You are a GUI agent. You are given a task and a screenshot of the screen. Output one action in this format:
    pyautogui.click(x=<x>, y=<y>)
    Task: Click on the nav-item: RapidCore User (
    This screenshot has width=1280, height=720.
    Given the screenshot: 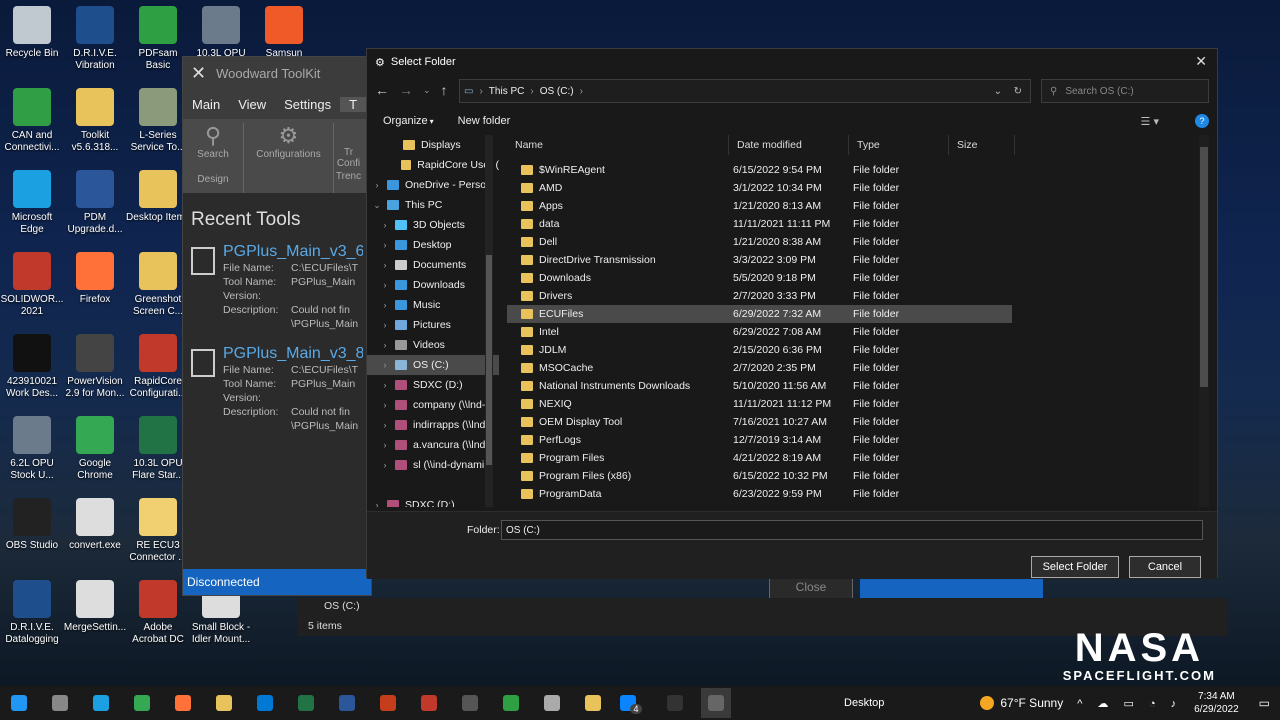 What is the action you would take?
    pyautogui.click(x=433, y=165)
    